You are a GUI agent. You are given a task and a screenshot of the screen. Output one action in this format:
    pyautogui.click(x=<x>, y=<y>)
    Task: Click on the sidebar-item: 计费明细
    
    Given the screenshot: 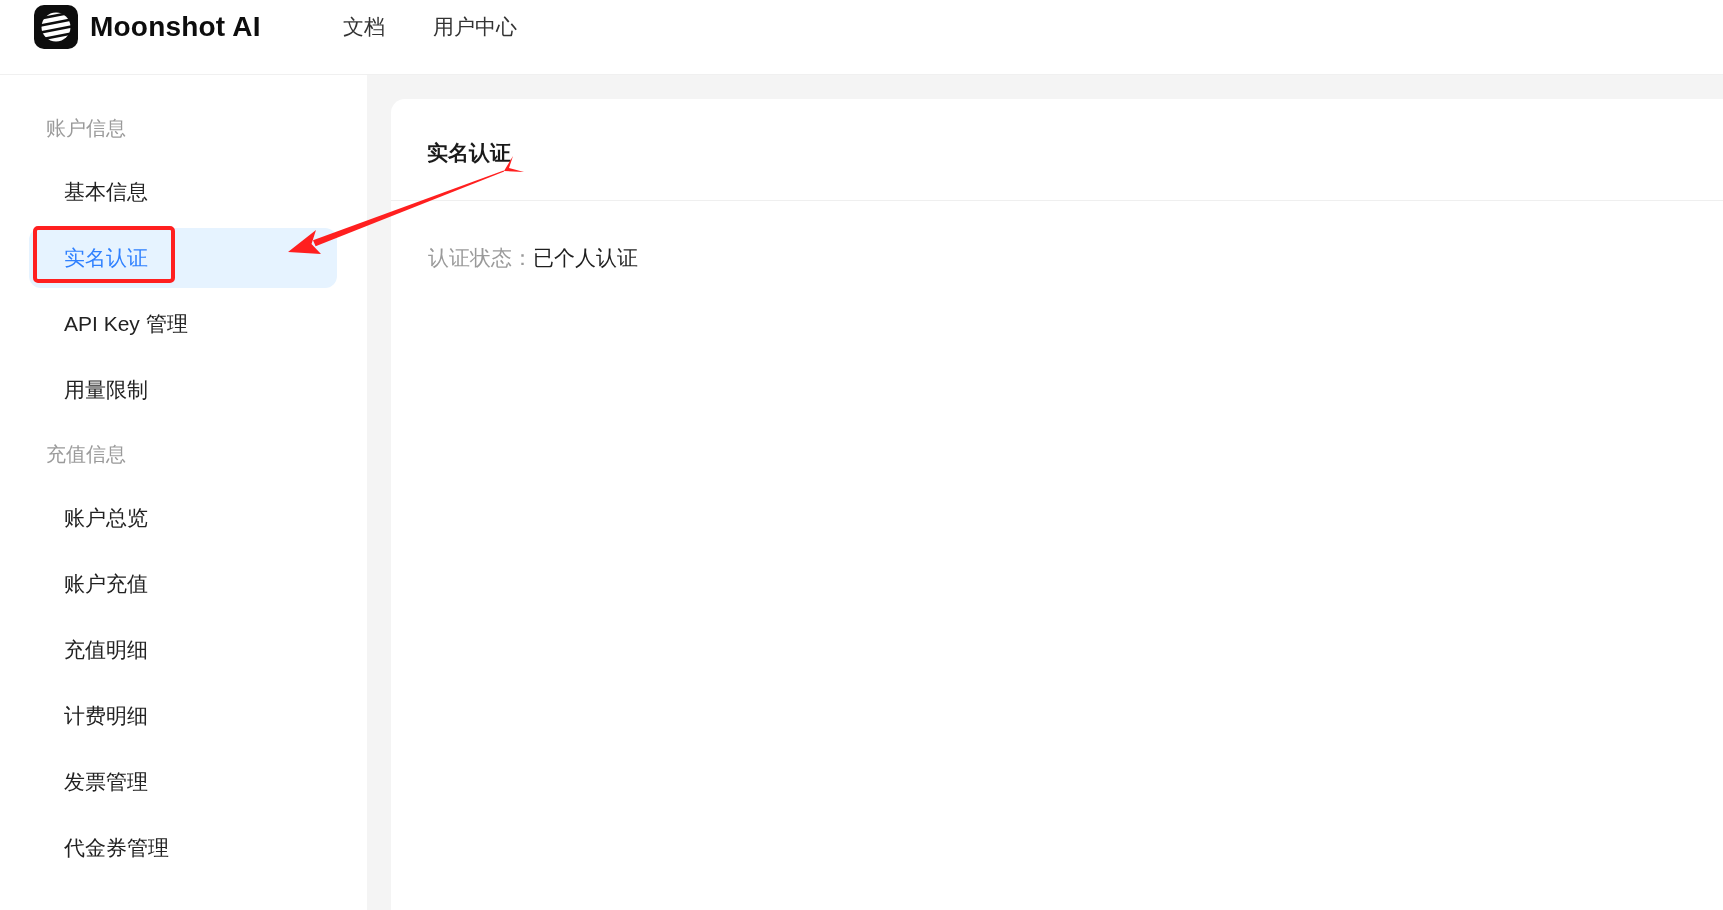 What is the action you would take?
    pyautogui.click(x=183, y=716)
    